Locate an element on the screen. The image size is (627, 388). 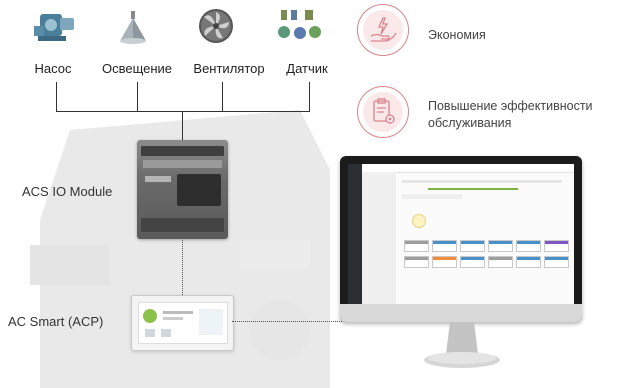
device-label-lighting: Освещение is located at coordinates (137, 68).